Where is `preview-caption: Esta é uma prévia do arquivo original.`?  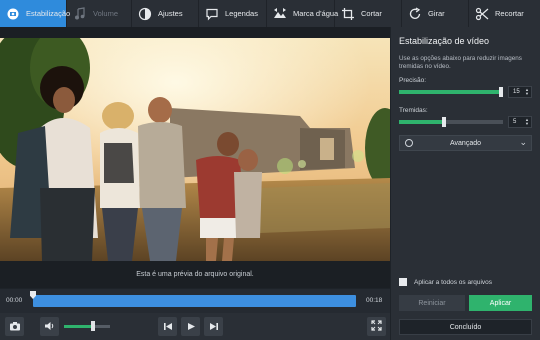
preview-caption: Esta é uma prévia do arquivo original. is located at coordinates (195, 274).